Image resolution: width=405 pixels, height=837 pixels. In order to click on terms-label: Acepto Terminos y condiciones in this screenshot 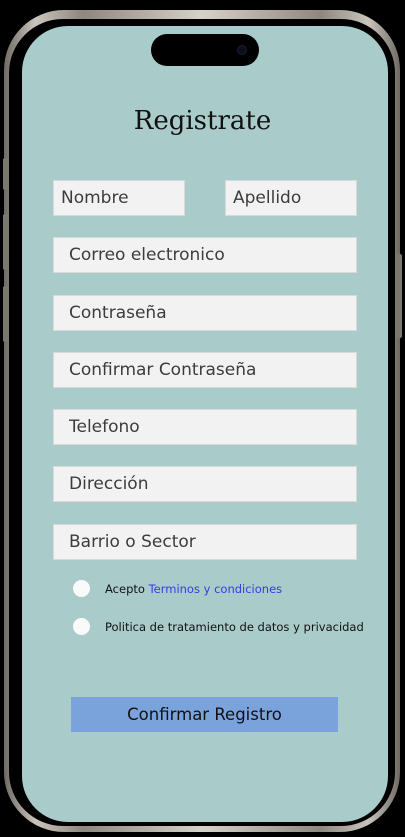, I will do `click(193, 589)`.